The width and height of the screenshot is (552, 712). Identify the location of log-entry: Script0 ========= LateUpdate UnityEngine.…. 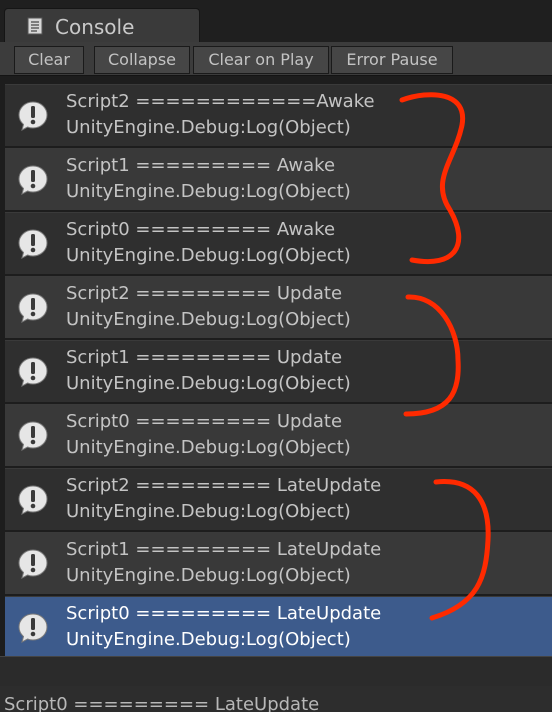
(278, 627).